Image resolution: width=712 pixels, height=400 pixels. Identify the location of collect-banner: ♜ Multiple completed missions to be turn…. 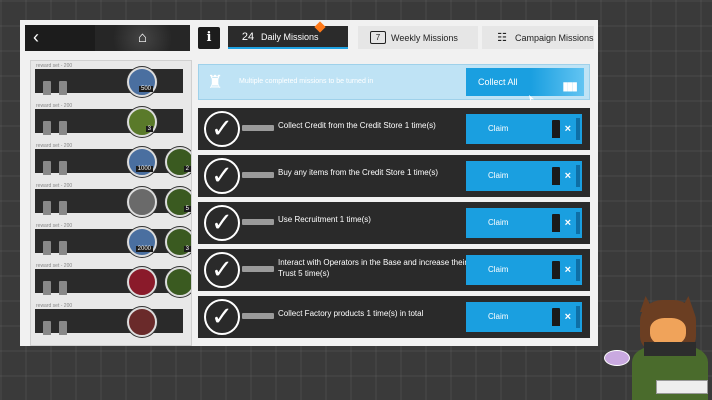
(394, 83).